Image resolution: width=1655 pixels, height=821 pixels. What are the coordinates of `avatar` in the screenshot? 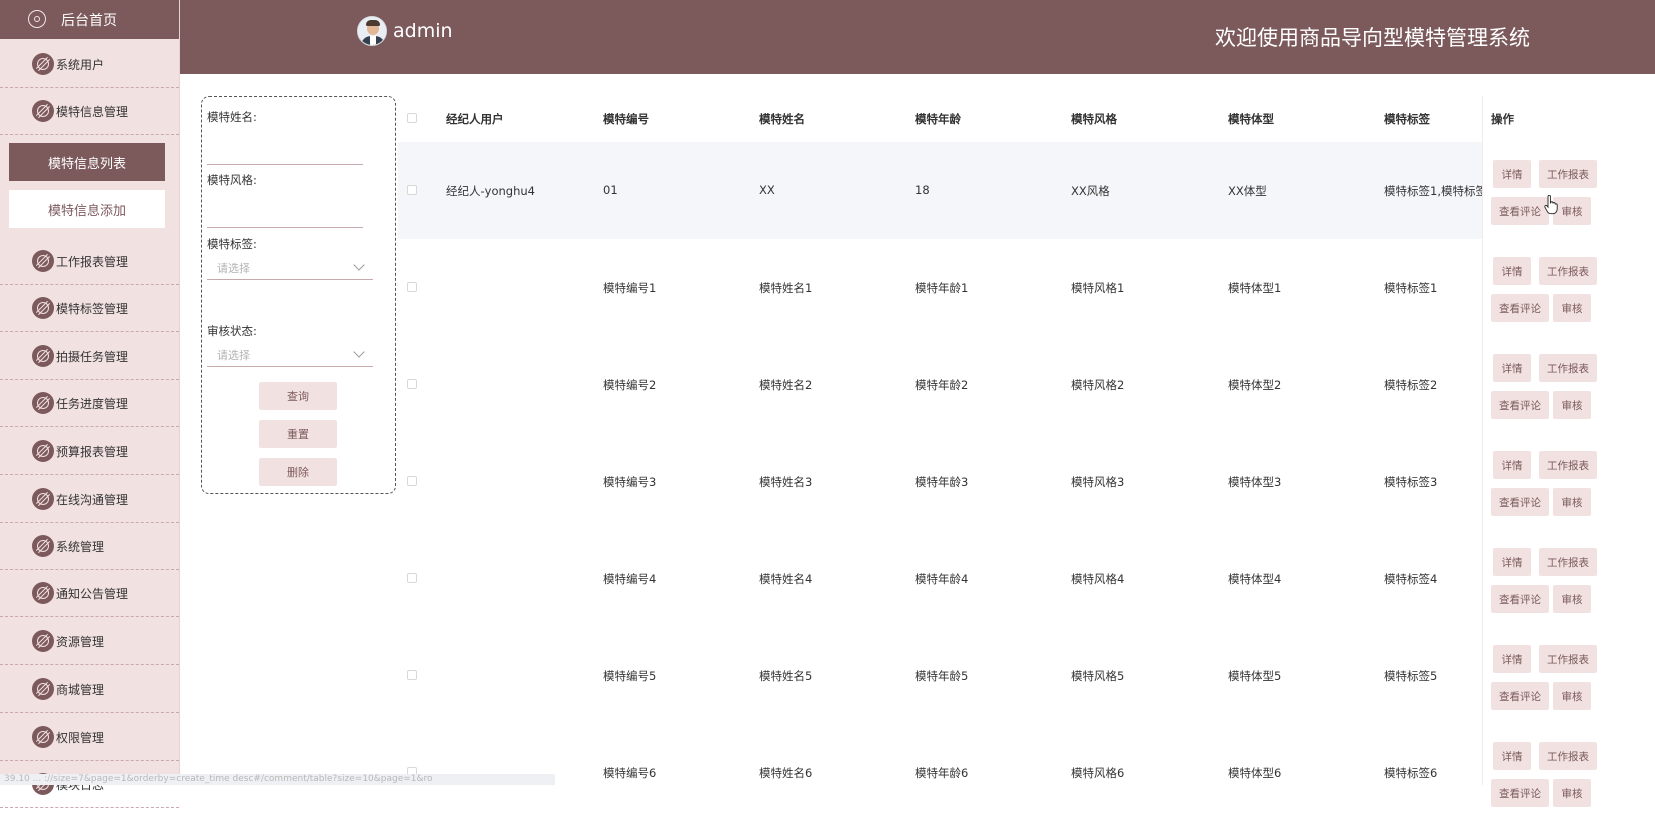 It's located at (372, 31).